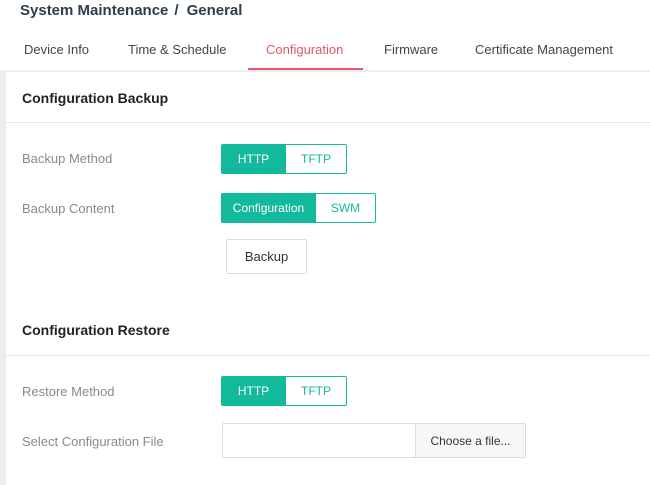 This screenshot has height=485, width=650. Describe the element at coordinates (95, 98) in the screenshot. I see `backup-section-title: Configuration Backup` at that location.